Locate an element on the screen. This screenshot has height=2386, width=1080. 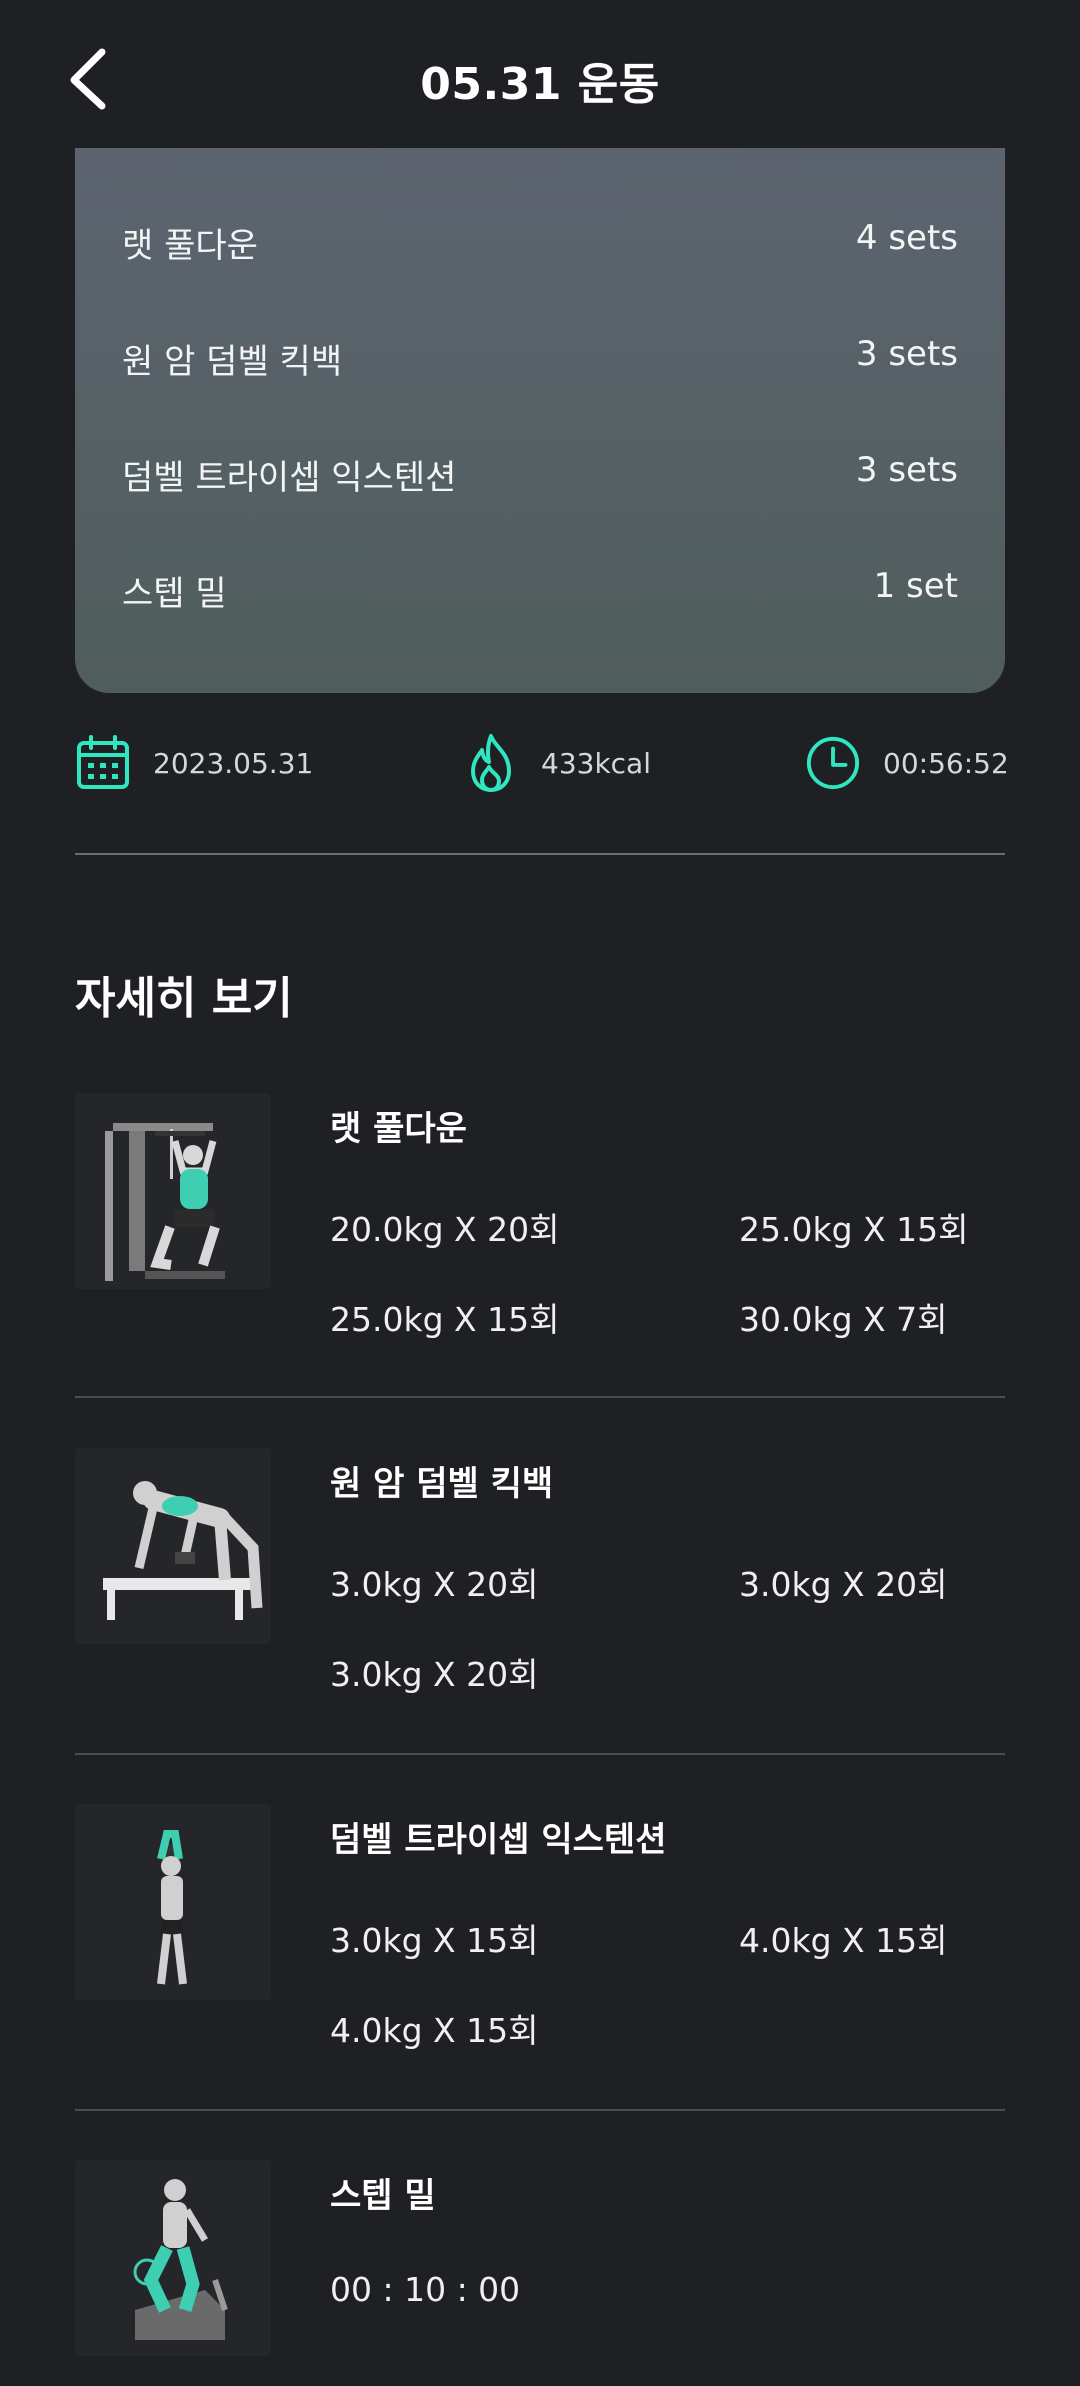
duration-stat: 00:56:52 is located at coordinates (907, 763).